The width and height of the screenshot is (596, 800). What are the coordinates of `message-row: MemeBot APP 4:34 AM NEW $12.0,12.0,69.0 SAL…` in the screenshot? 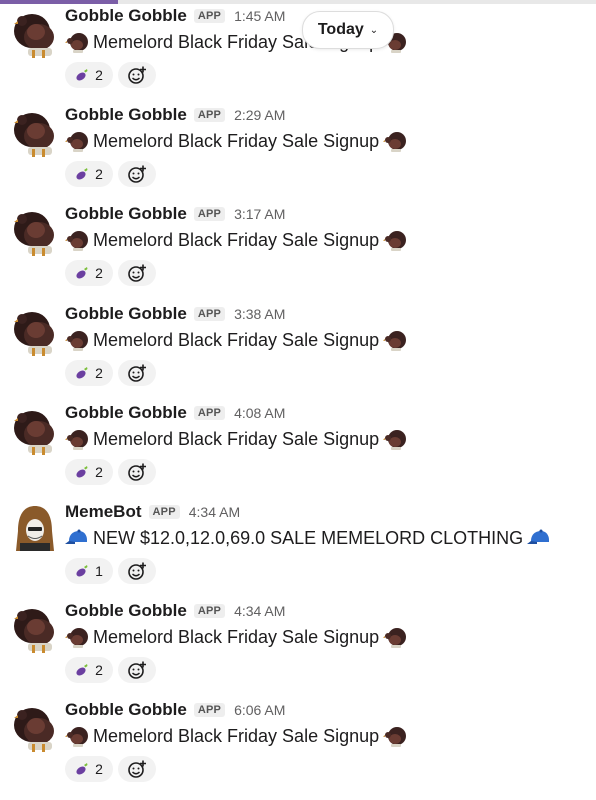 It's located at (298, 550).